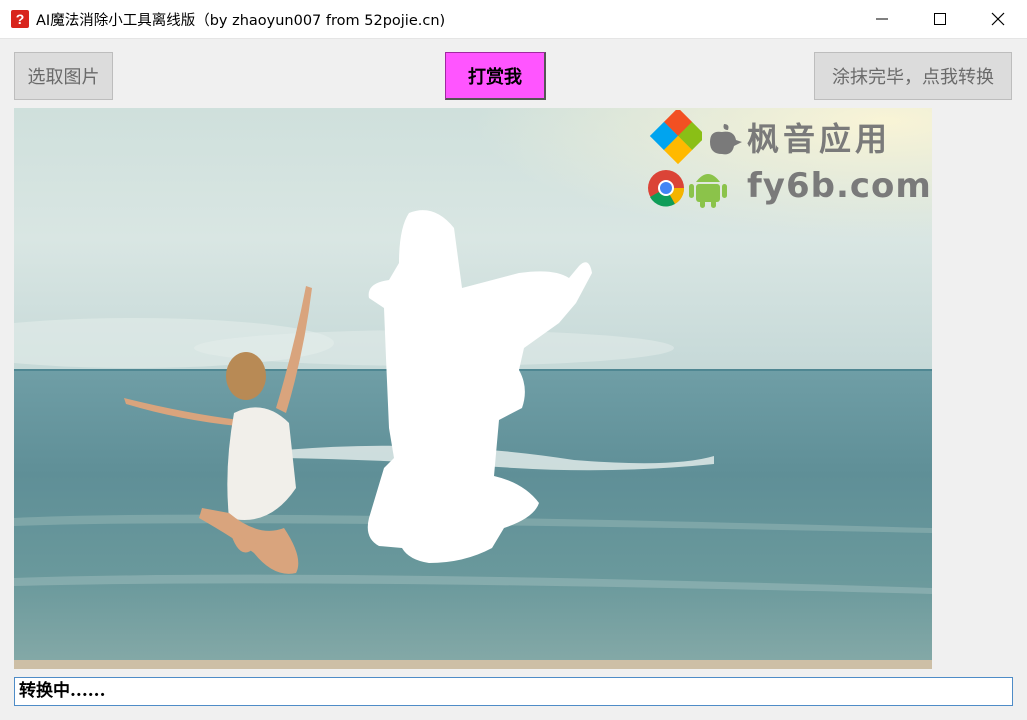 This screenshot has width=1027, height=720. I want to click on android-icon, so click(708, 191).